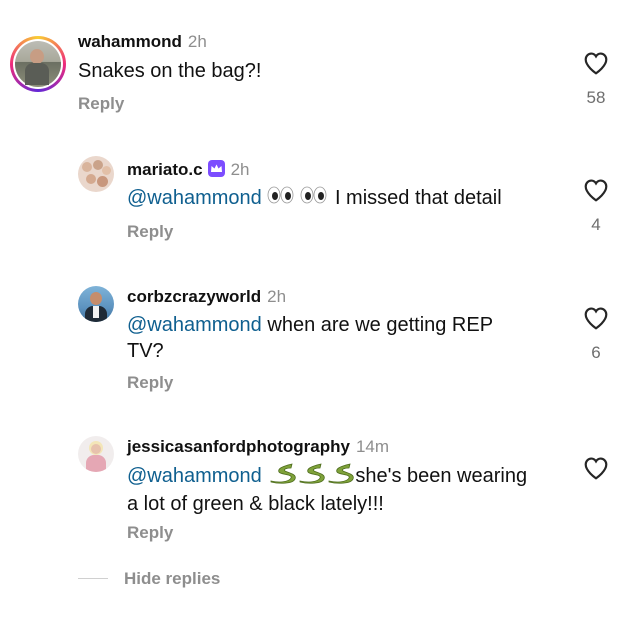 The image size is (634, 624). I want to click on hide-replies-divider, so click(93, 578).